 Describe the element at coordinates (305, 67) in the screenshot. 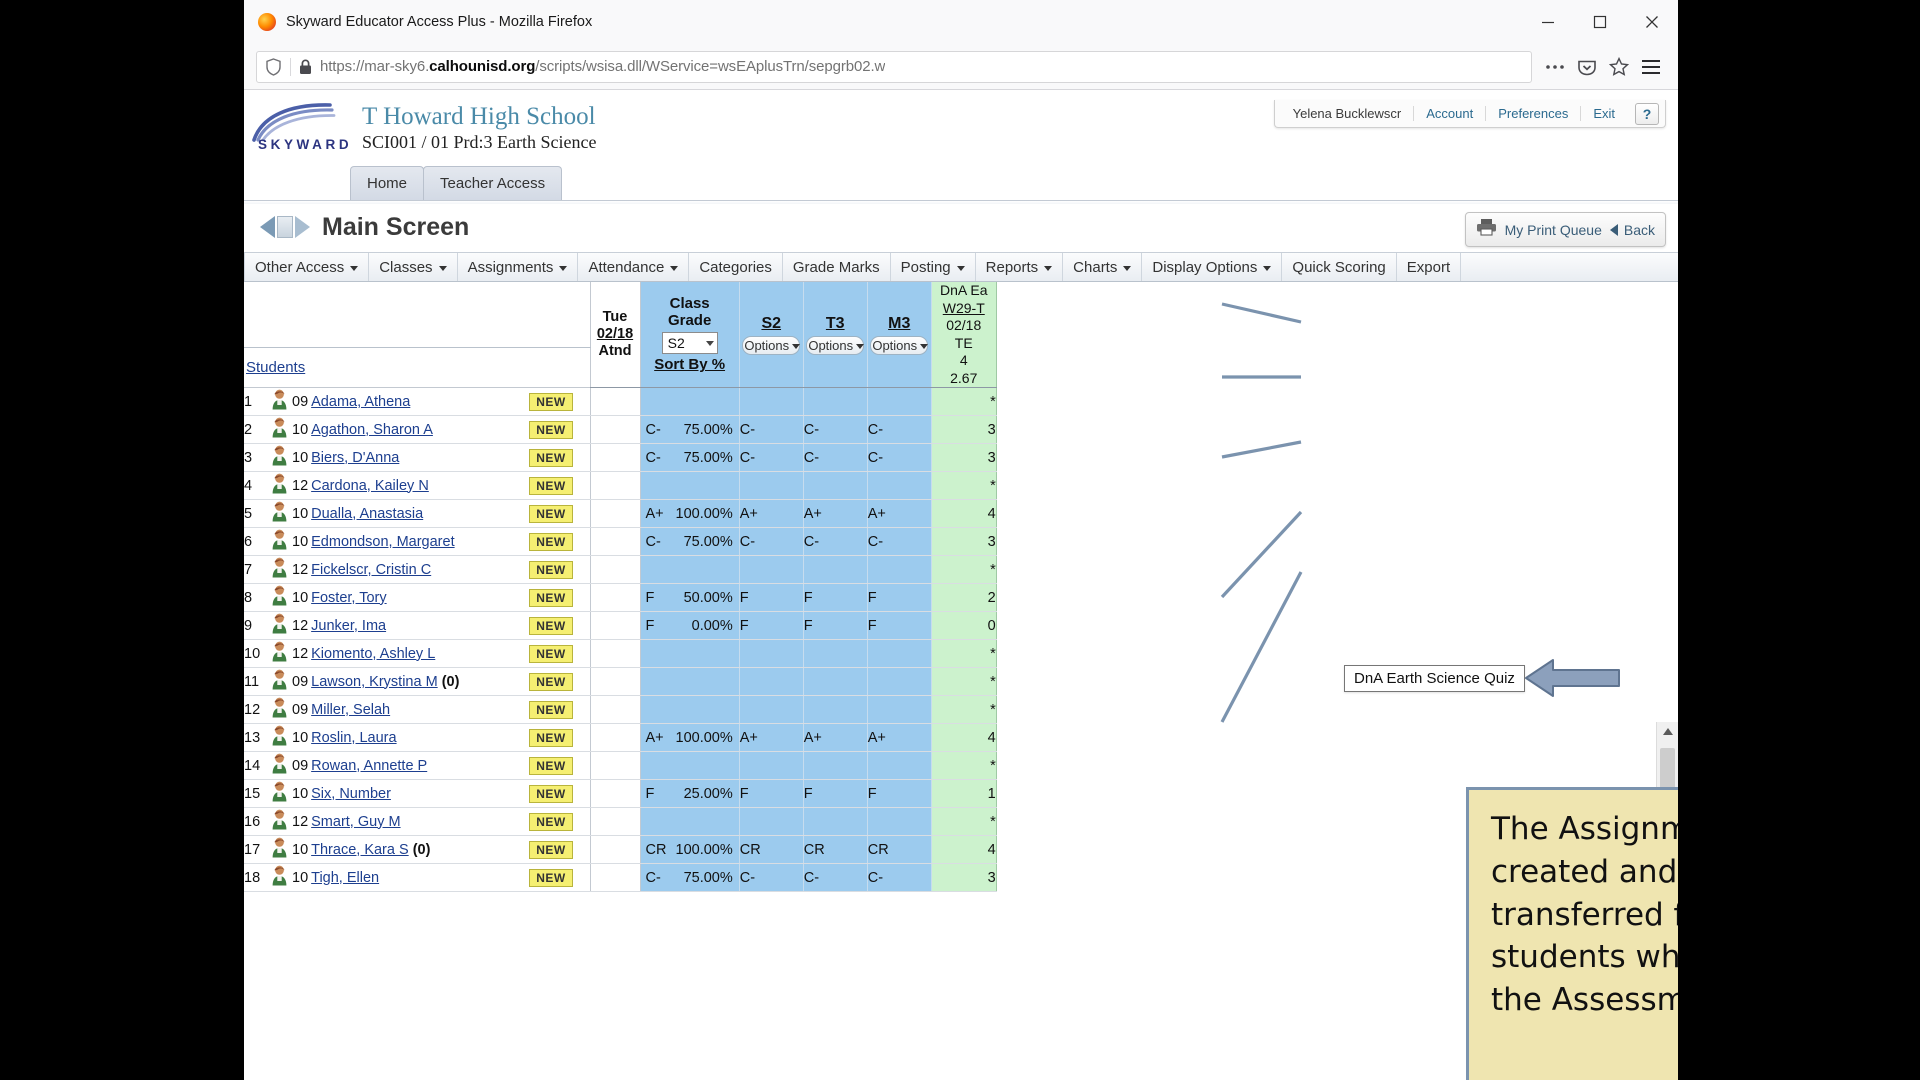

I see `lock-icon` at that location.